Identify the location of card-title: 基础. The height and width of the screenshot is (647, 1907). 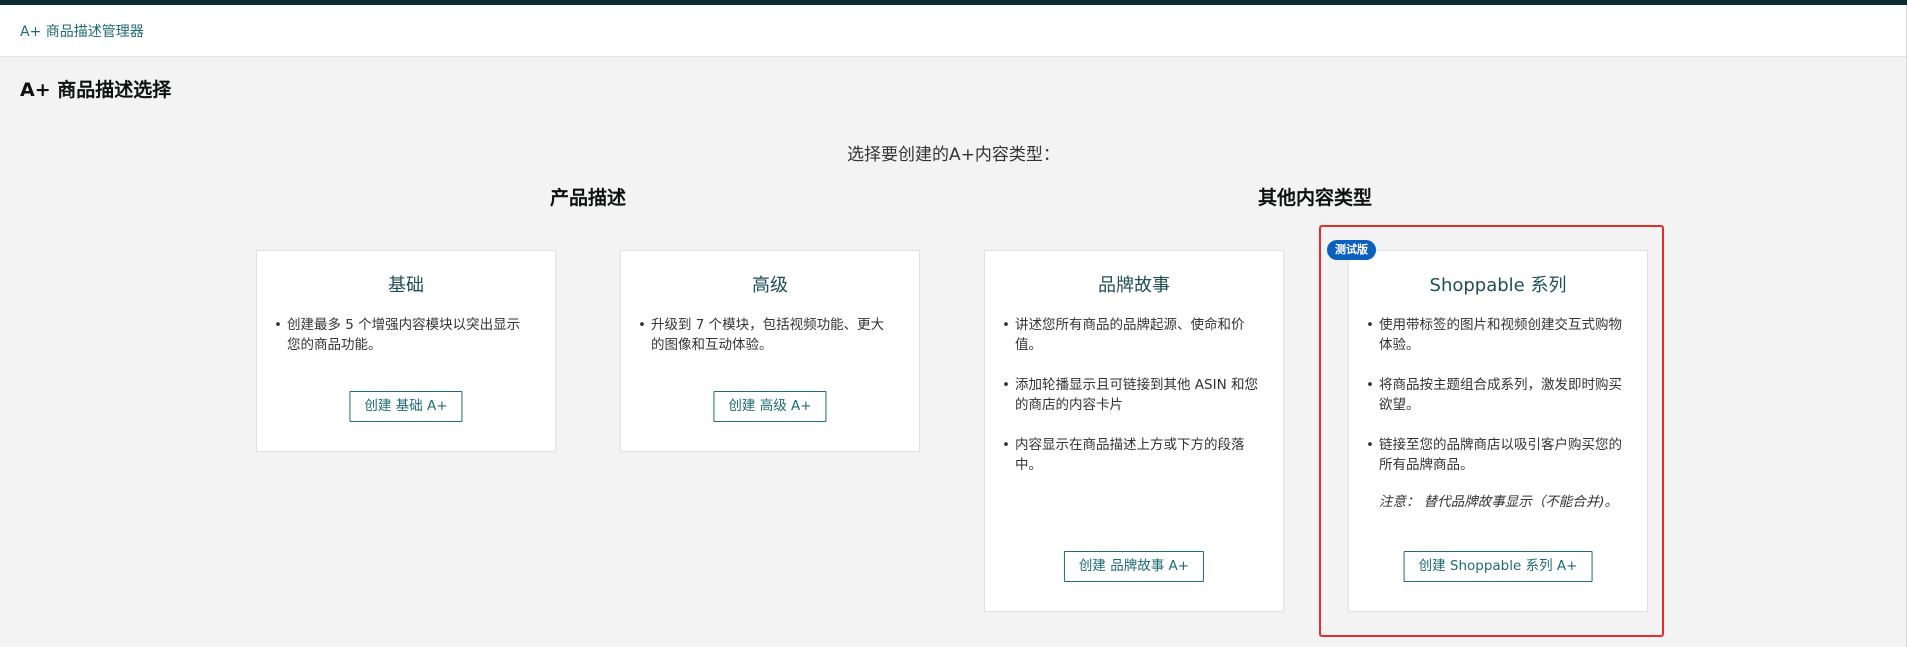
(406, 285).